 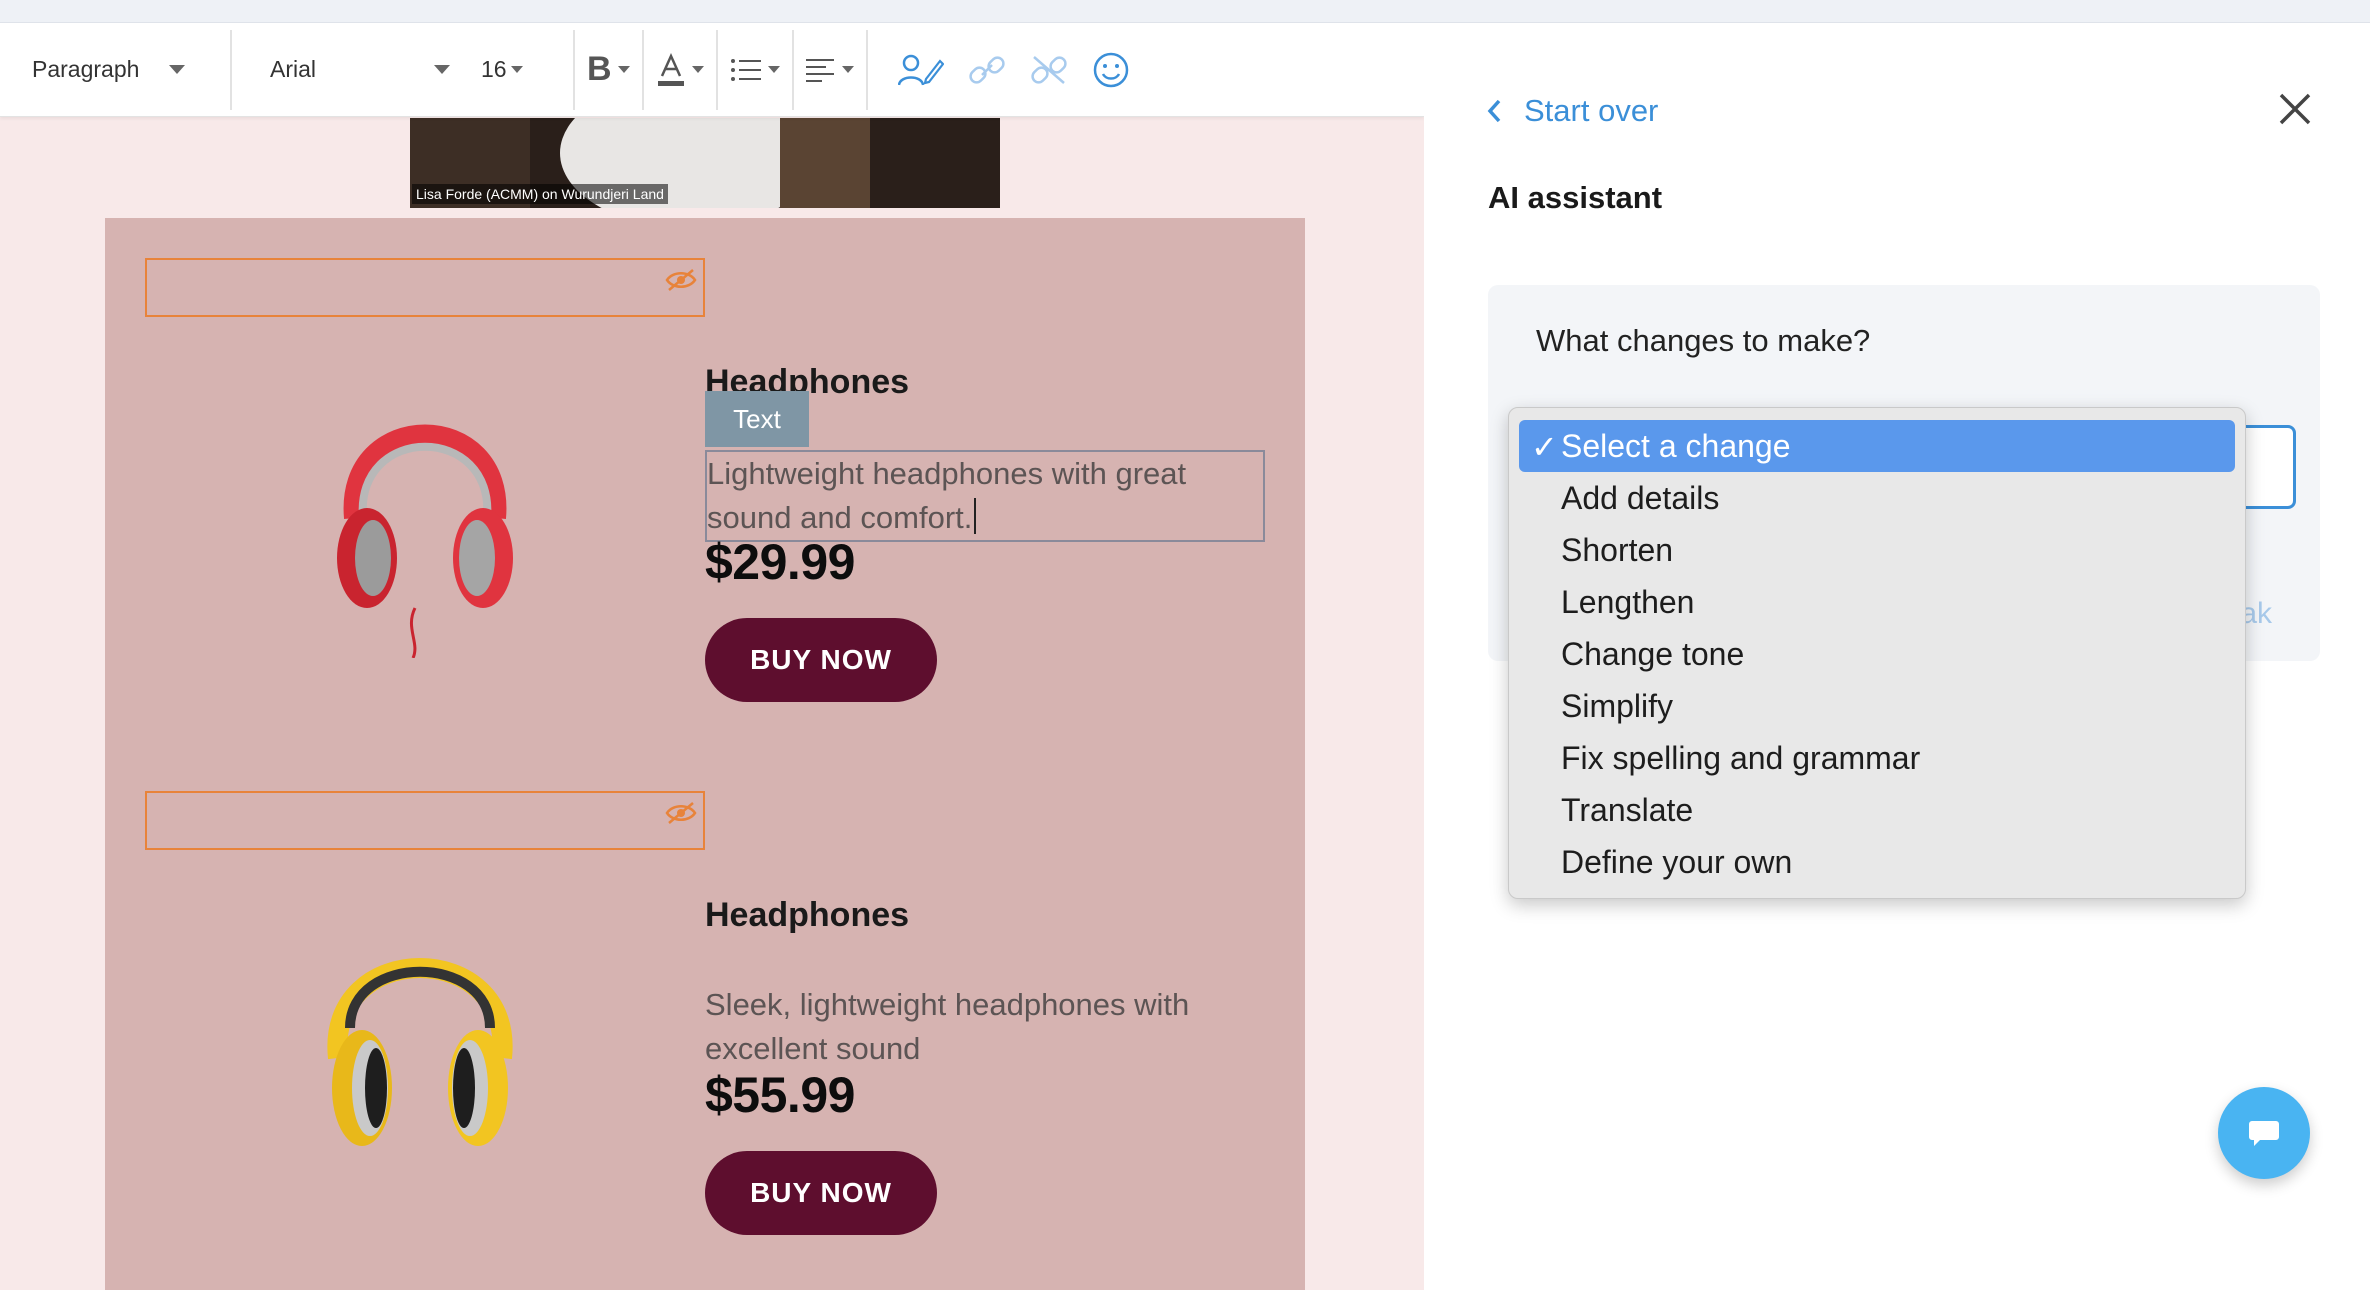 What do you see at coordinates (745, 69) in the screenshot?
I see `numbered-list-icon` at bounding box center [745, 69].